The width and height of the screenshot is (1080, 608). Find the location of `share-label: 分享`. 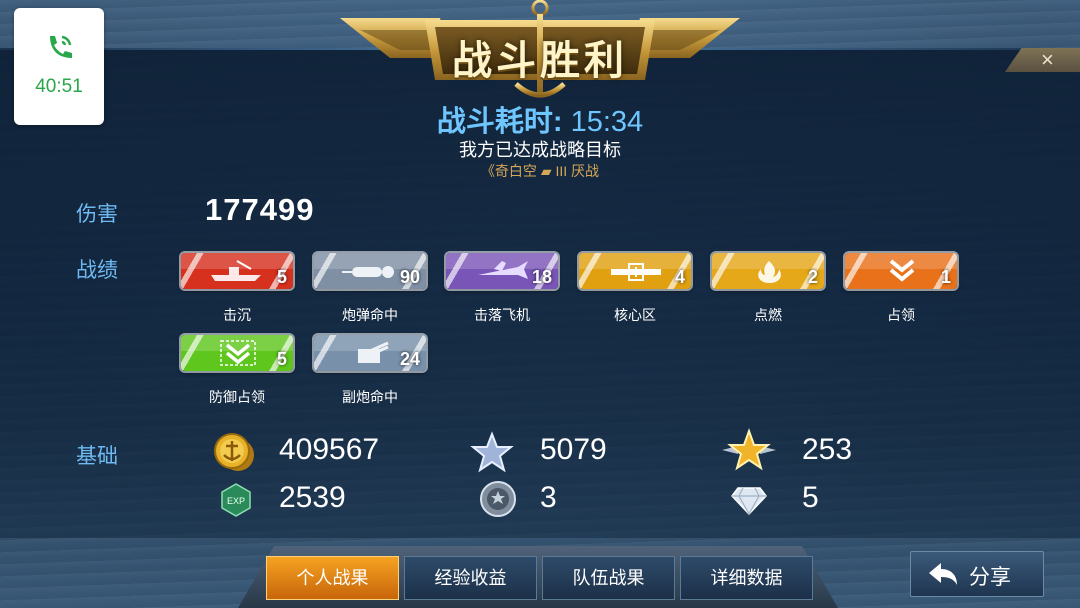

share-label: 分享 is located at coordinates (990, 577).